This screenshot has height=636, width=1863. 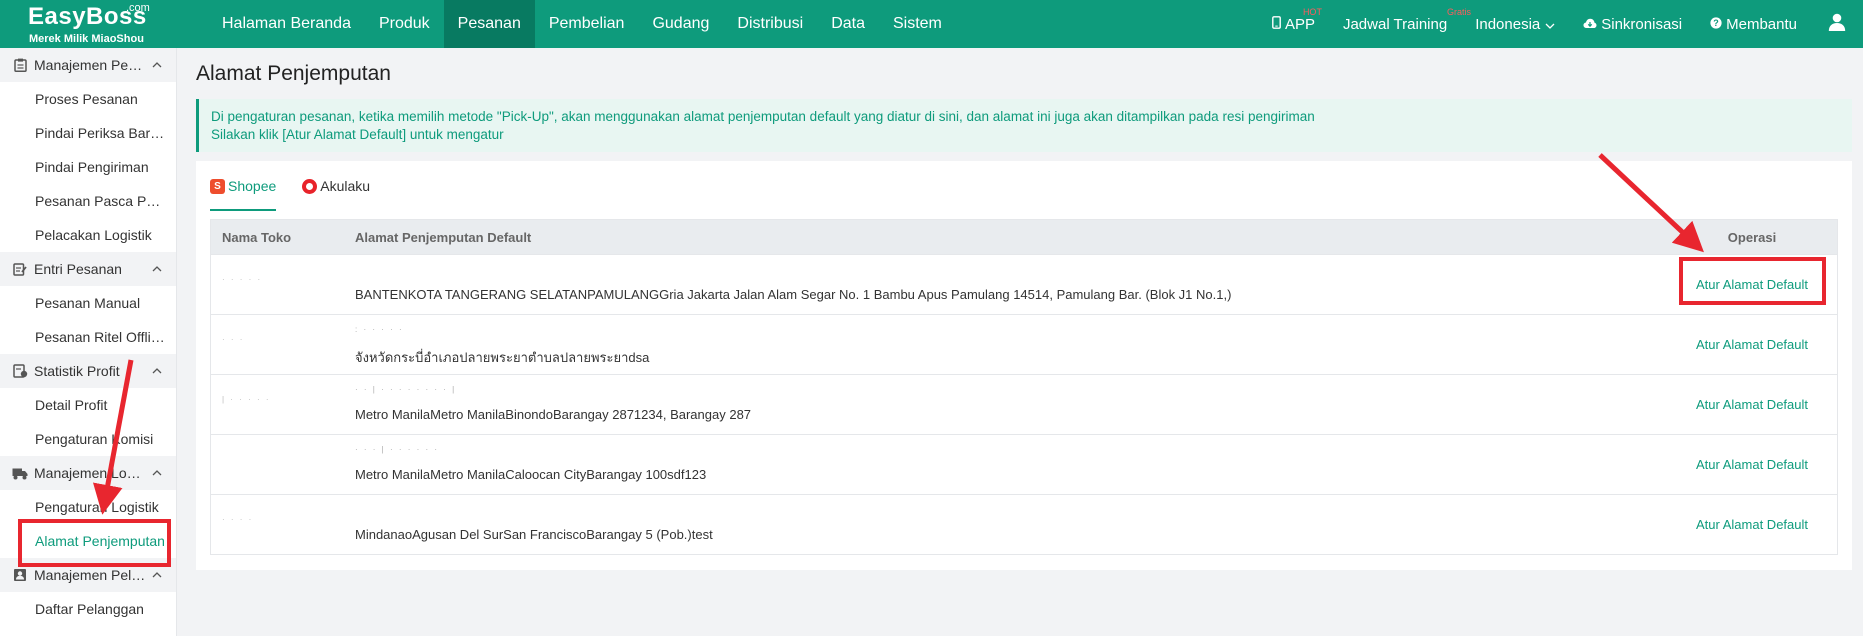 What do you see at coordinates (88, 303) in the screenshot?
I see `sidebar-item-pesanan-manual: Pesanan Manual` at bounding box center [88, 303].